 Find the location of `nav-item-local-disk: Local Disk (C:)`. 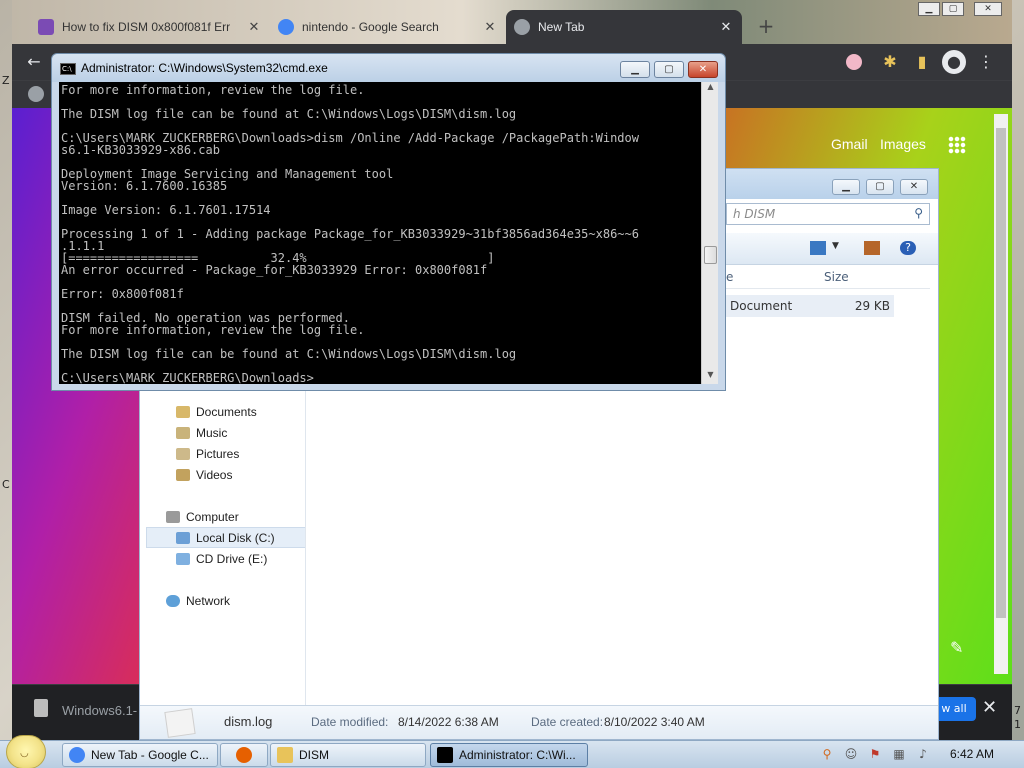

nav-item-local-disk: Local Disk (C:) is located at coordinates (226, 537).